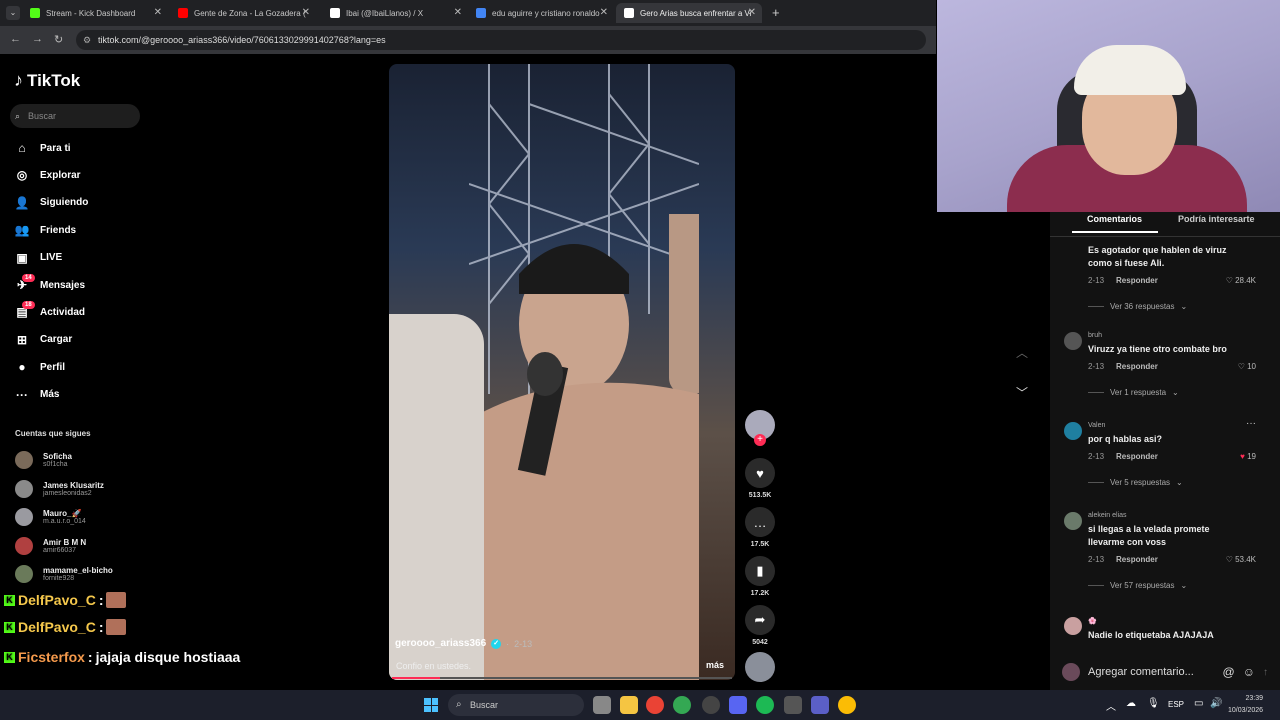 The width and height of the screenshot is (1280, 720). What do you see at coordinates (760, 428) in the screenshot?
I see `author-avatar-button: +` at bounding box center [760, 428].